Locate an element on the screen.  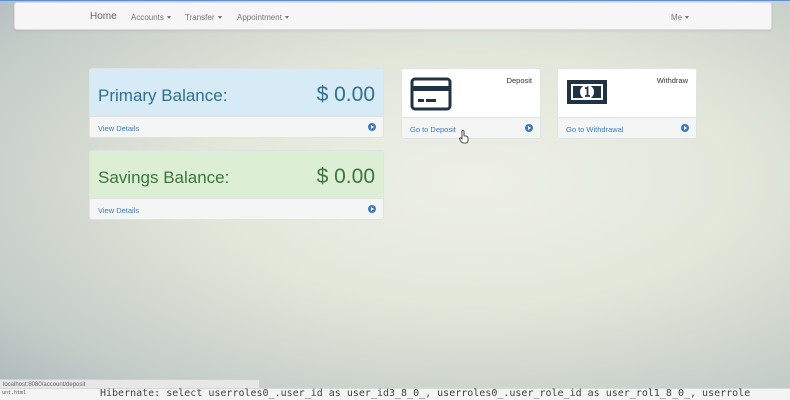
primary-balance-card: Primary Balance: $ 0.00 View Details is located at coordinates (236, 103).